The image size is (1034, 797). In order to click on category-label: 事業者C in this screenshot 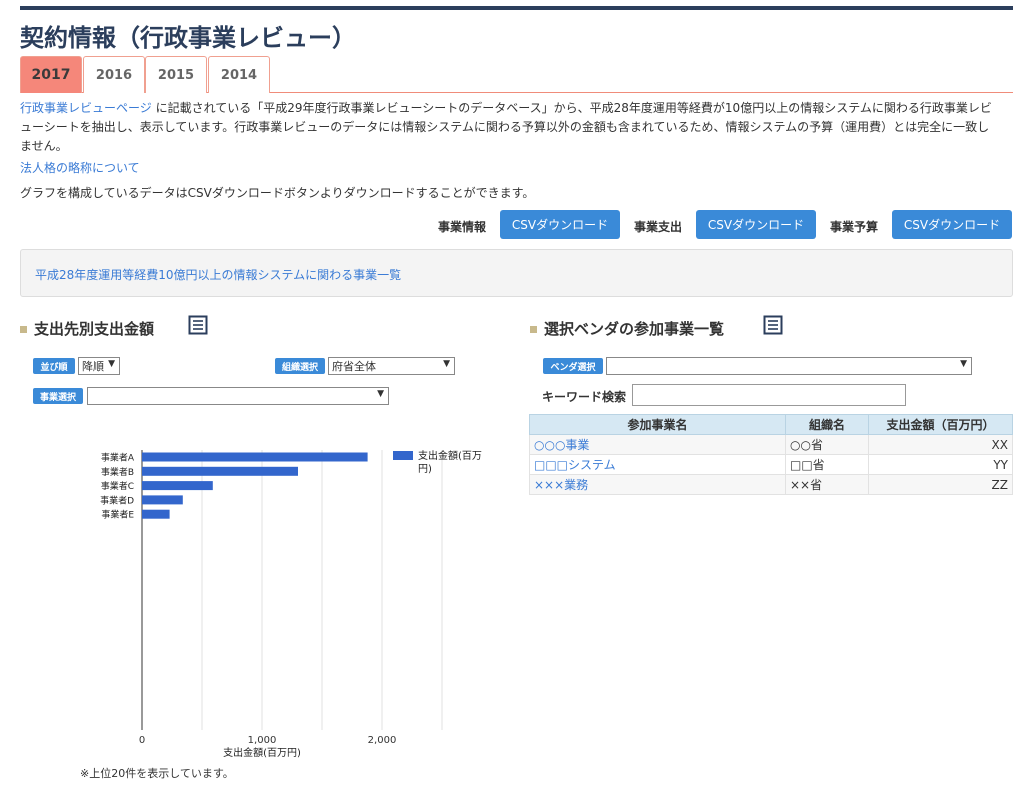, I will do `click(117, 486)`.